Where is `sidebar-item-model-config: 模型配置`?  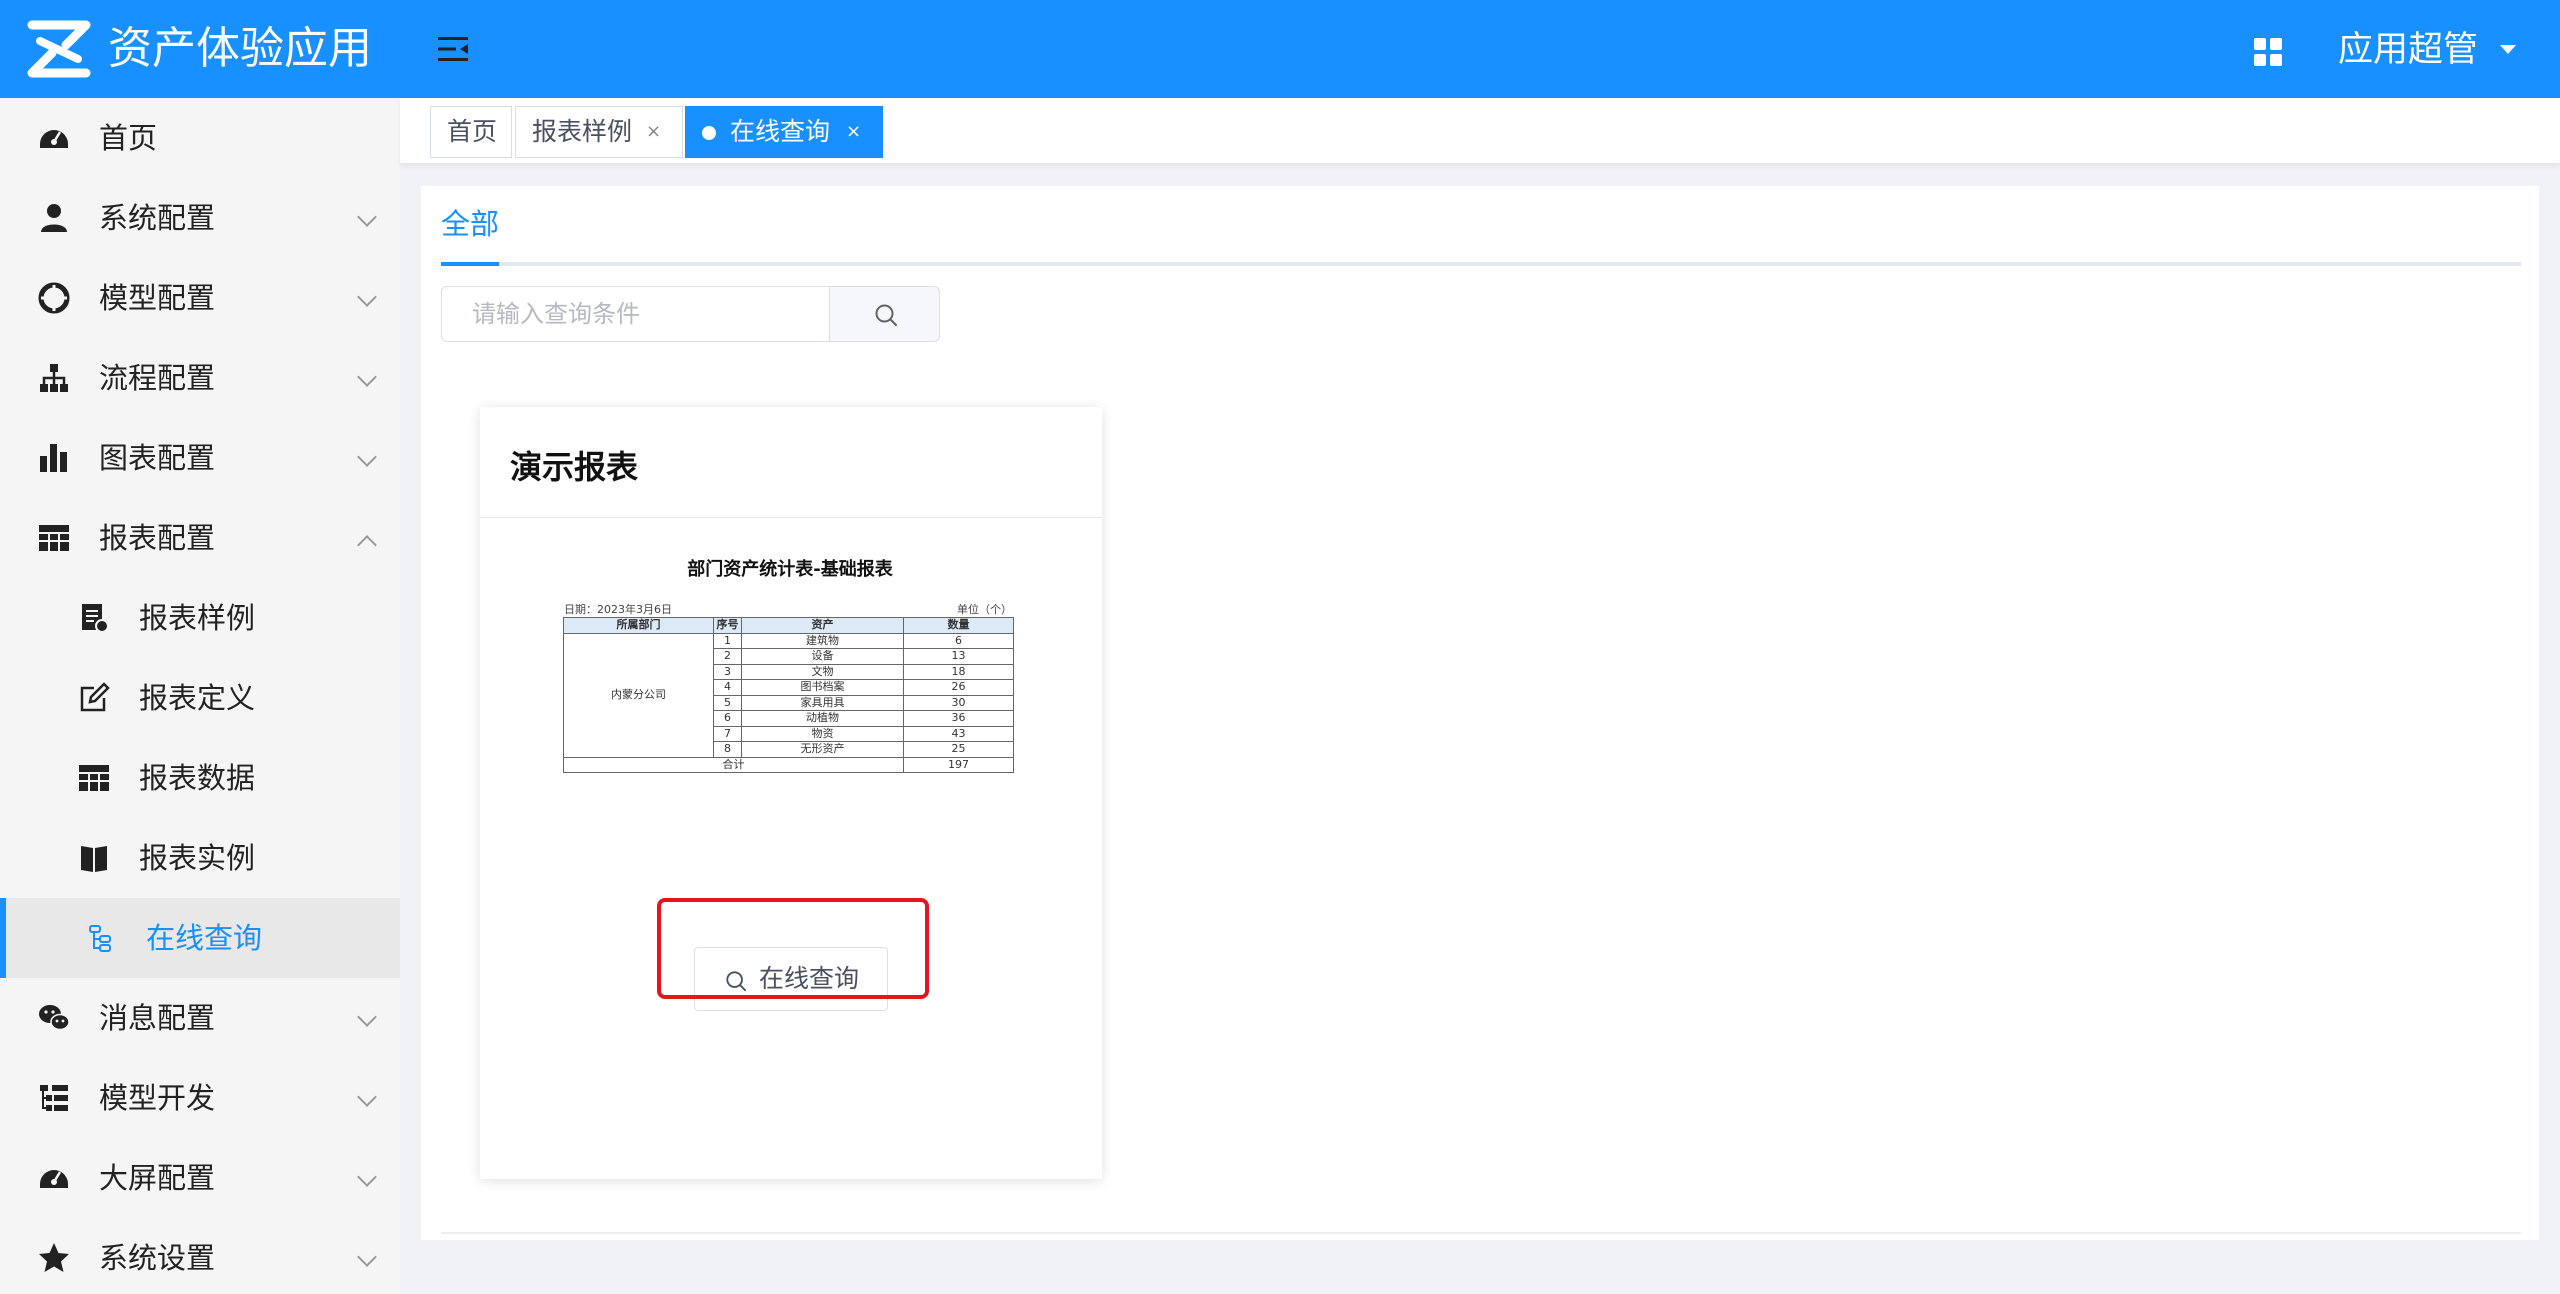
sidebar-item-model-config: 模型配置 is located at coordinates (200, 298).